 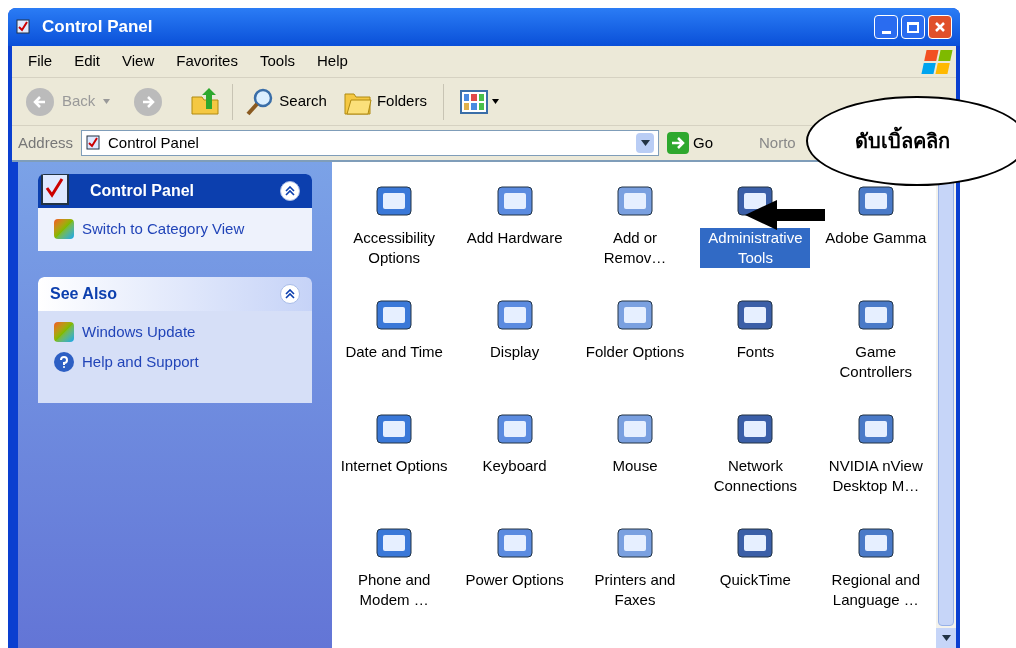 What do you see at coordinates (635, 352) in the screenshot?
I see `item-label: Folder Options` at bounding box center [635, 352].